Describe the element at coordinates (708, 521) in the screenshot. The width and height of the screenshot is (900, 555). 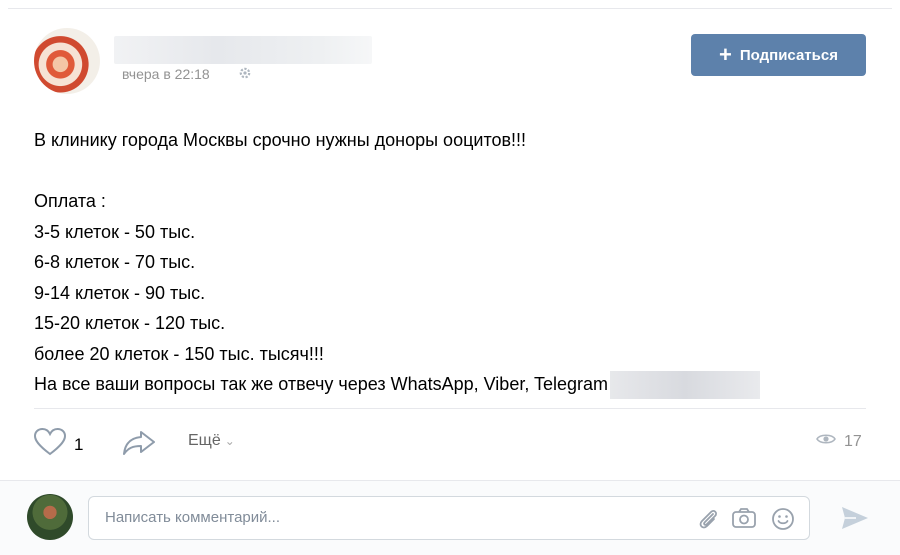
I see `paperclip-icon` at that location.